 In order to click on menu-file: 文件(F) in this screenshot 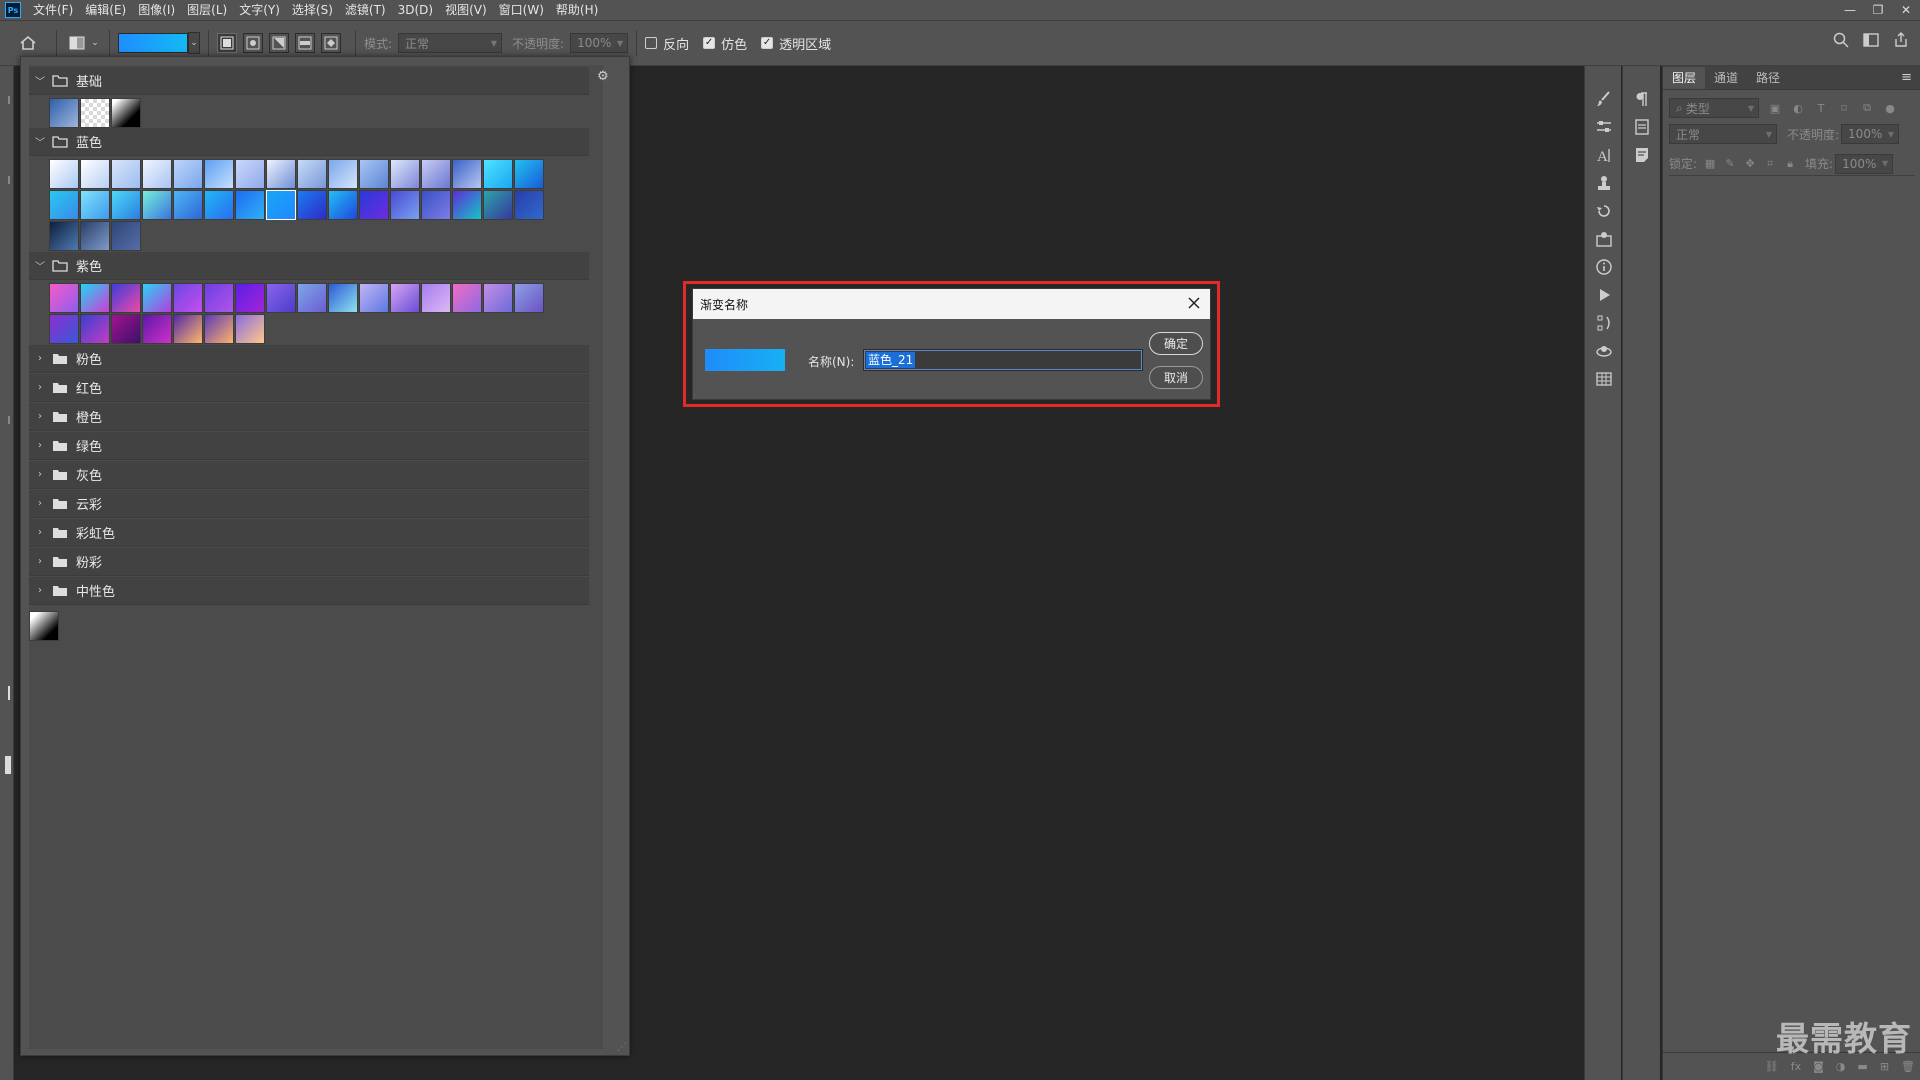, I will do `click(53, 10)`.